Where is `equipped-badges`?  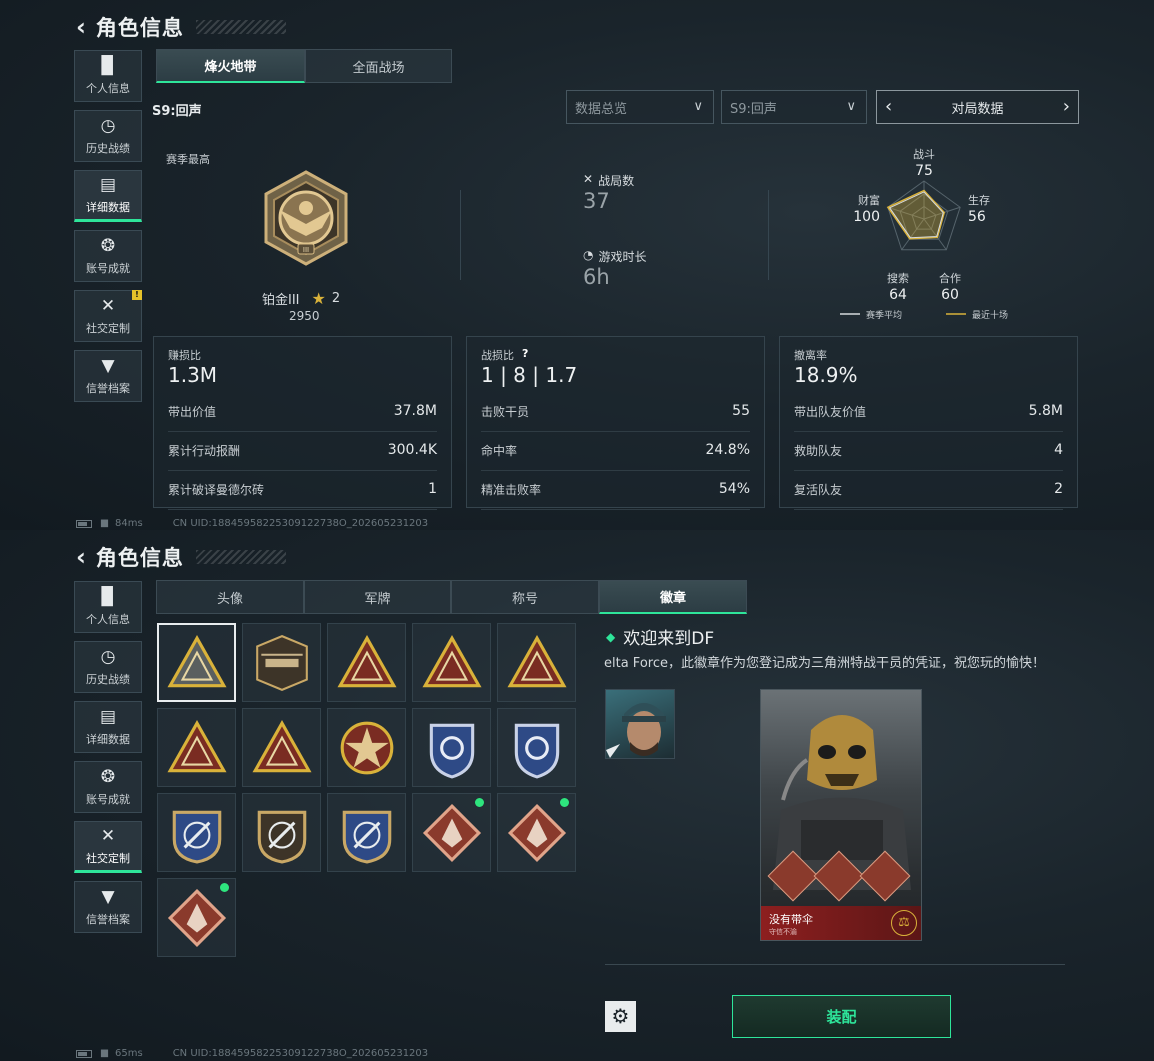 equipped-badges is located at coordinates (839, 876).